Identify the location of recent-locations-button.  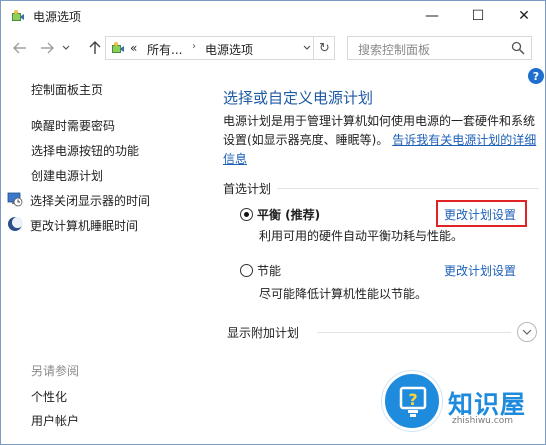
(66, 48).